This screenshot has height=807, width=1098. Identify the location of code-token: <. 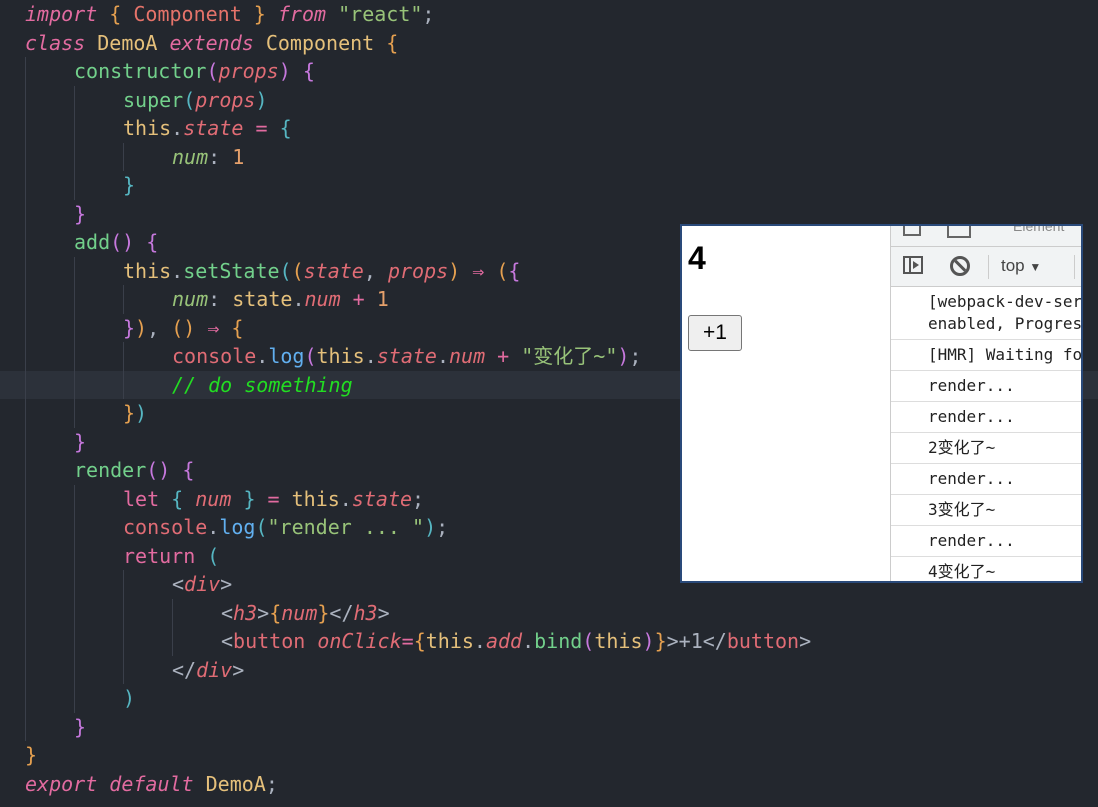
(227, 612).